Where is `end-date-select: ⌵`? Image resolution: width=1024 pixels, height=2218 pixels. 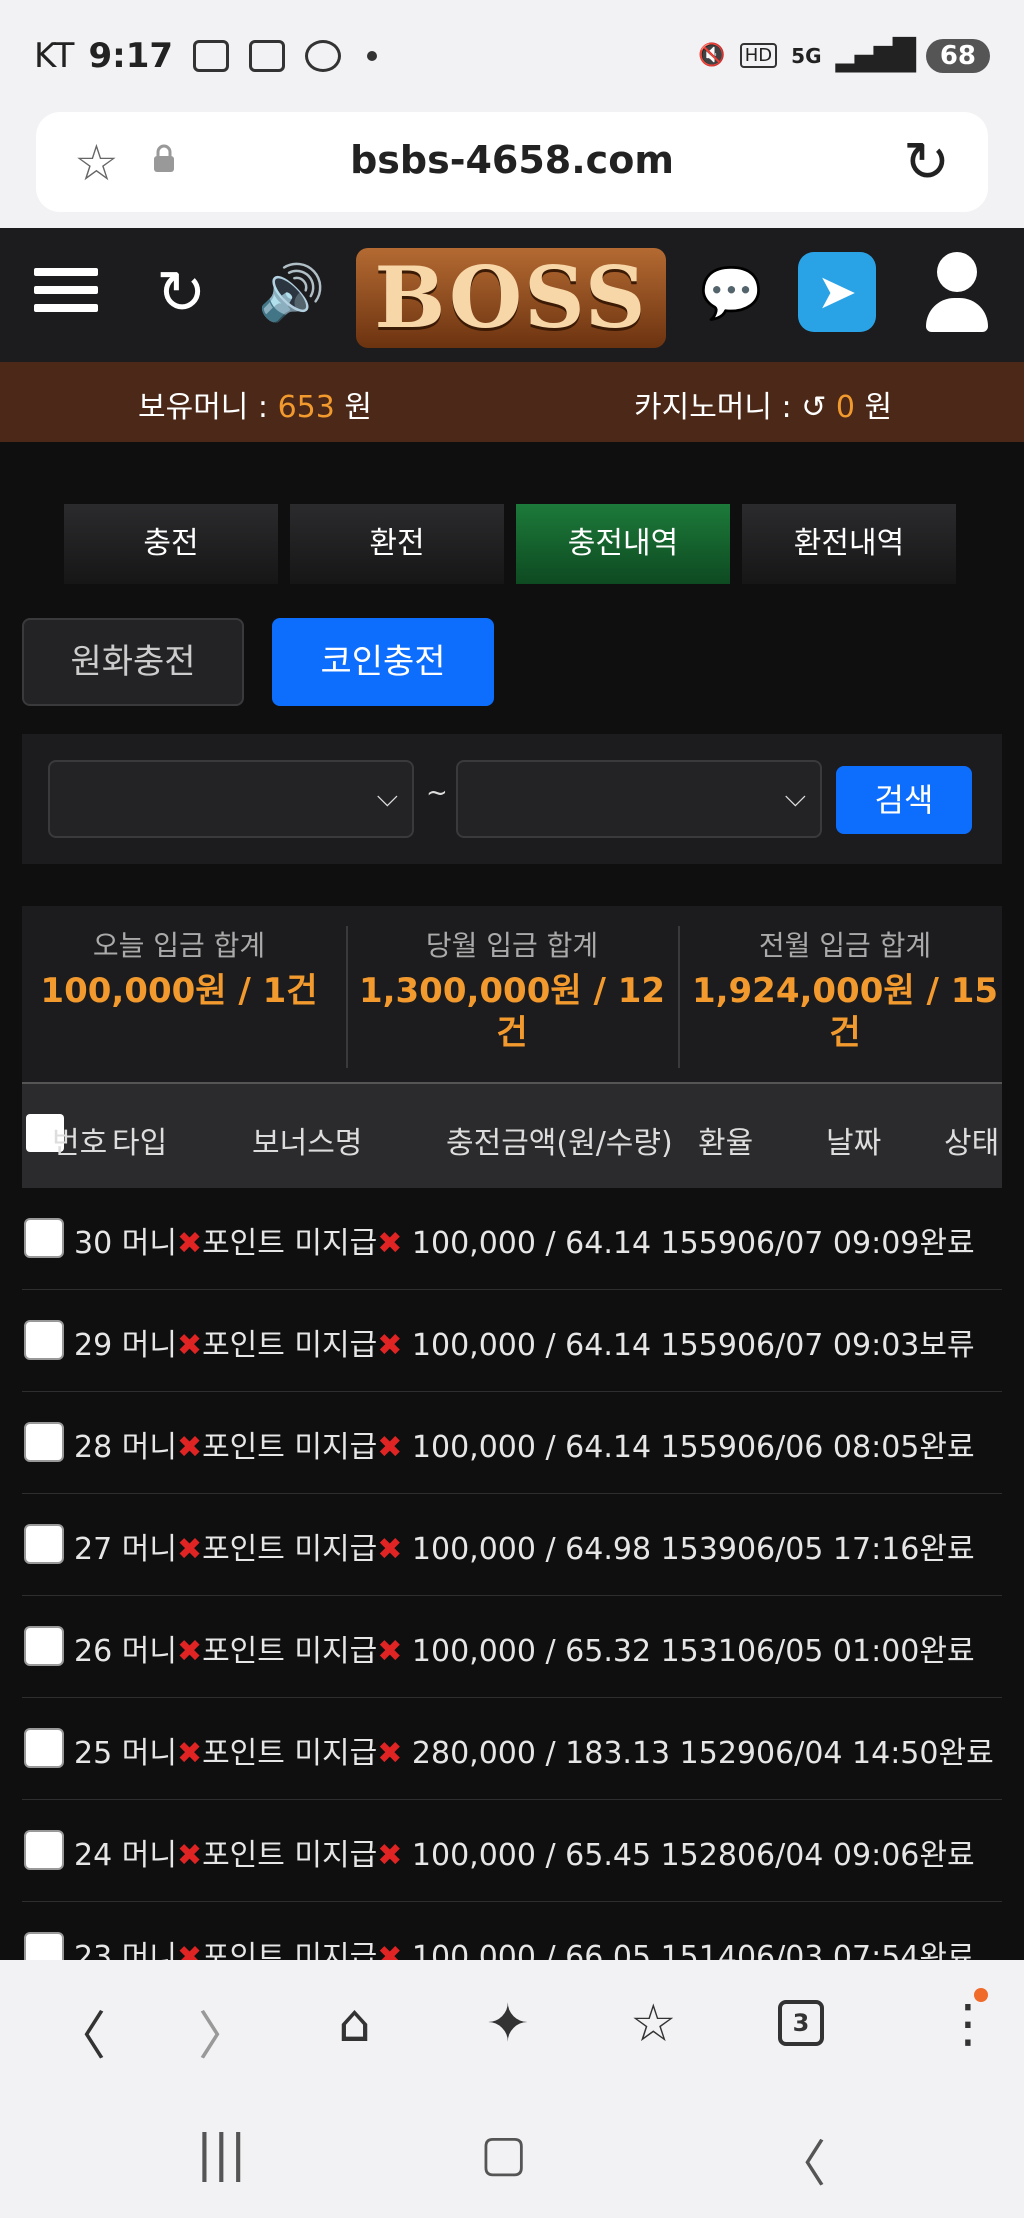 end-date-select: ⌵ is located at coordinates (639, 799).